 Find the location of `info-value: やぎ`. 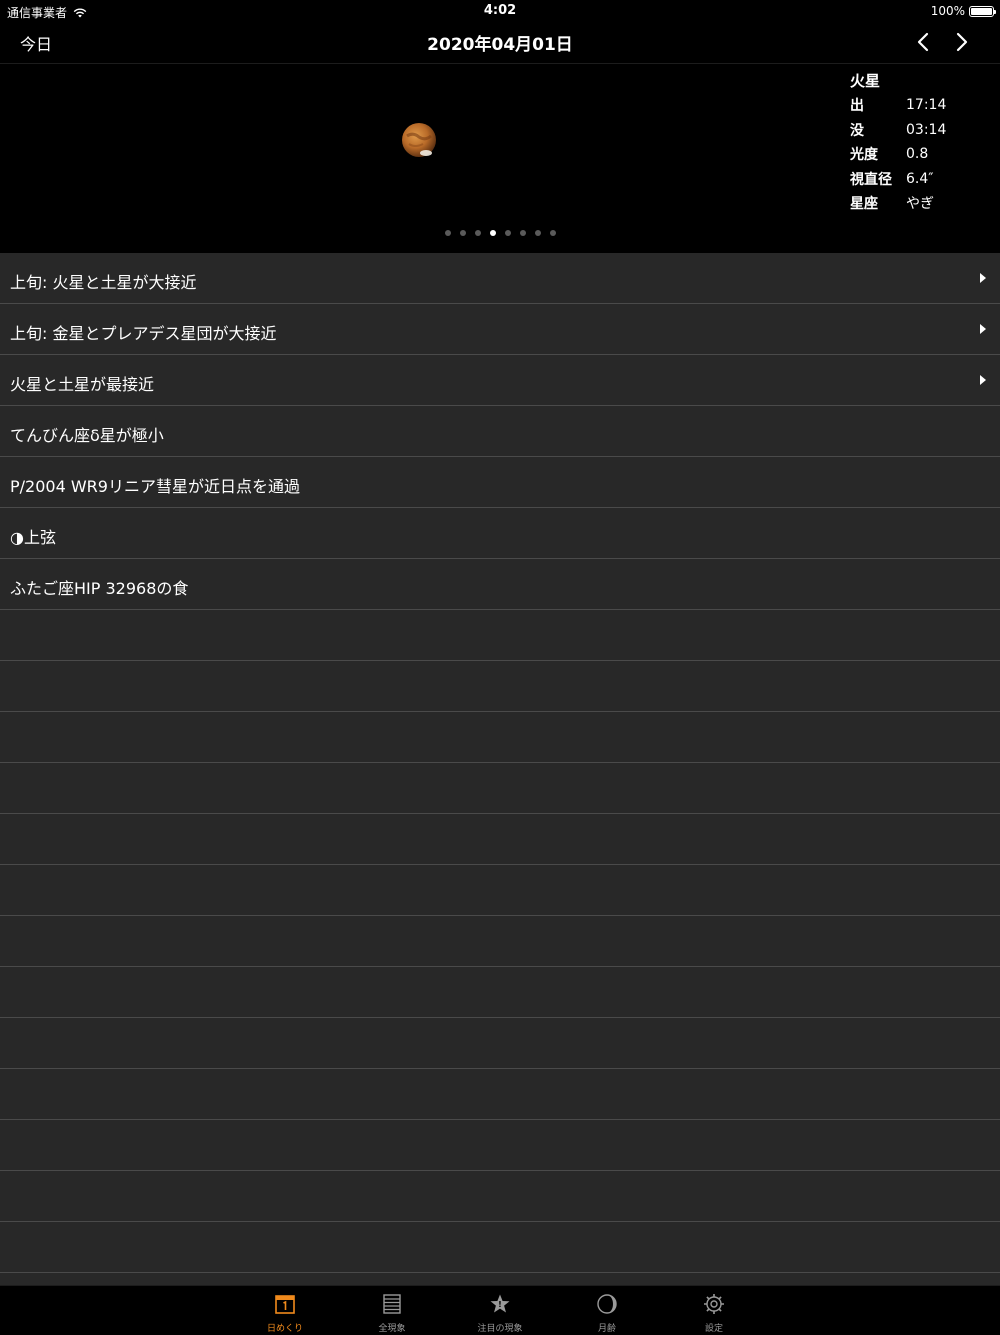

info-value: やぎ is located at coordinates (920, 204).